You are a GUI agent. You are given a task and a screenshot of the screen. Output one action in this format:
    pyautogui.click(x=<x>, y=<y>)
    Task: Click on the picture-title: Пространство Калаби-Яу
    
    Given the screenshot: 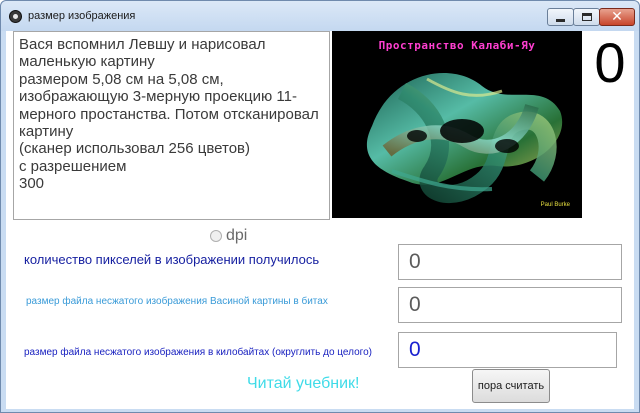 What is the action you would take?
    pyautogui.click(x=457, y=45)
    